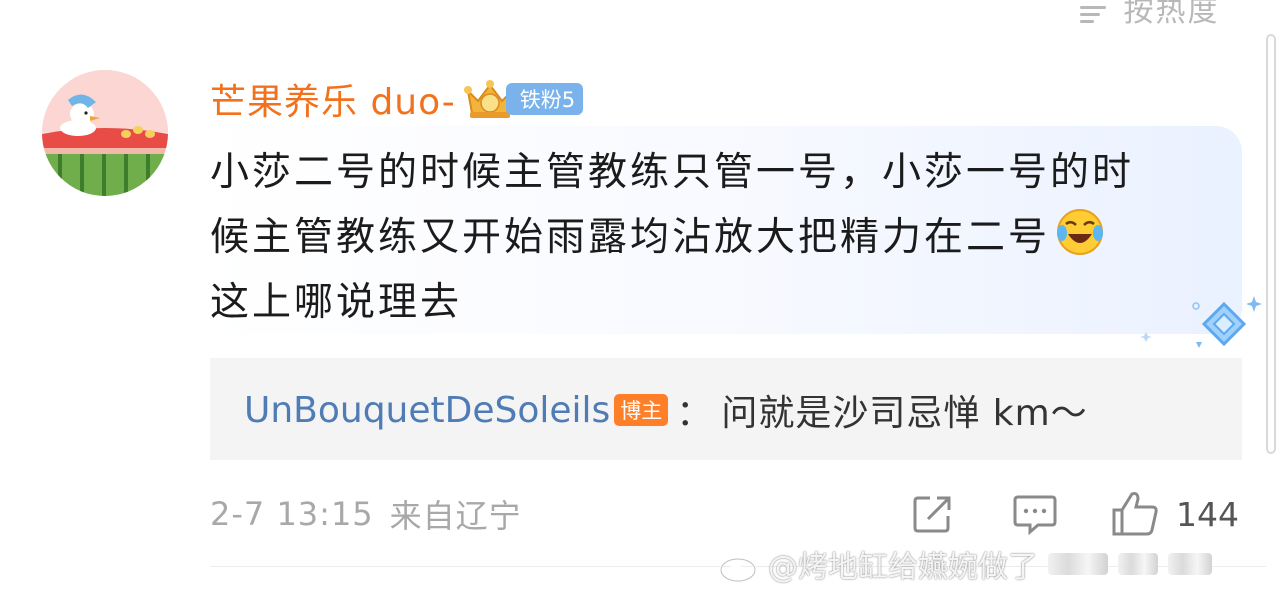 The image size is (1284, 593). What do you see at coordinates (672, 172) in the screenshot?
I see `comment-line-1: 小莎二号的时候主管教练只管一号，小莎一号的时` at bounding box center [672, 172].